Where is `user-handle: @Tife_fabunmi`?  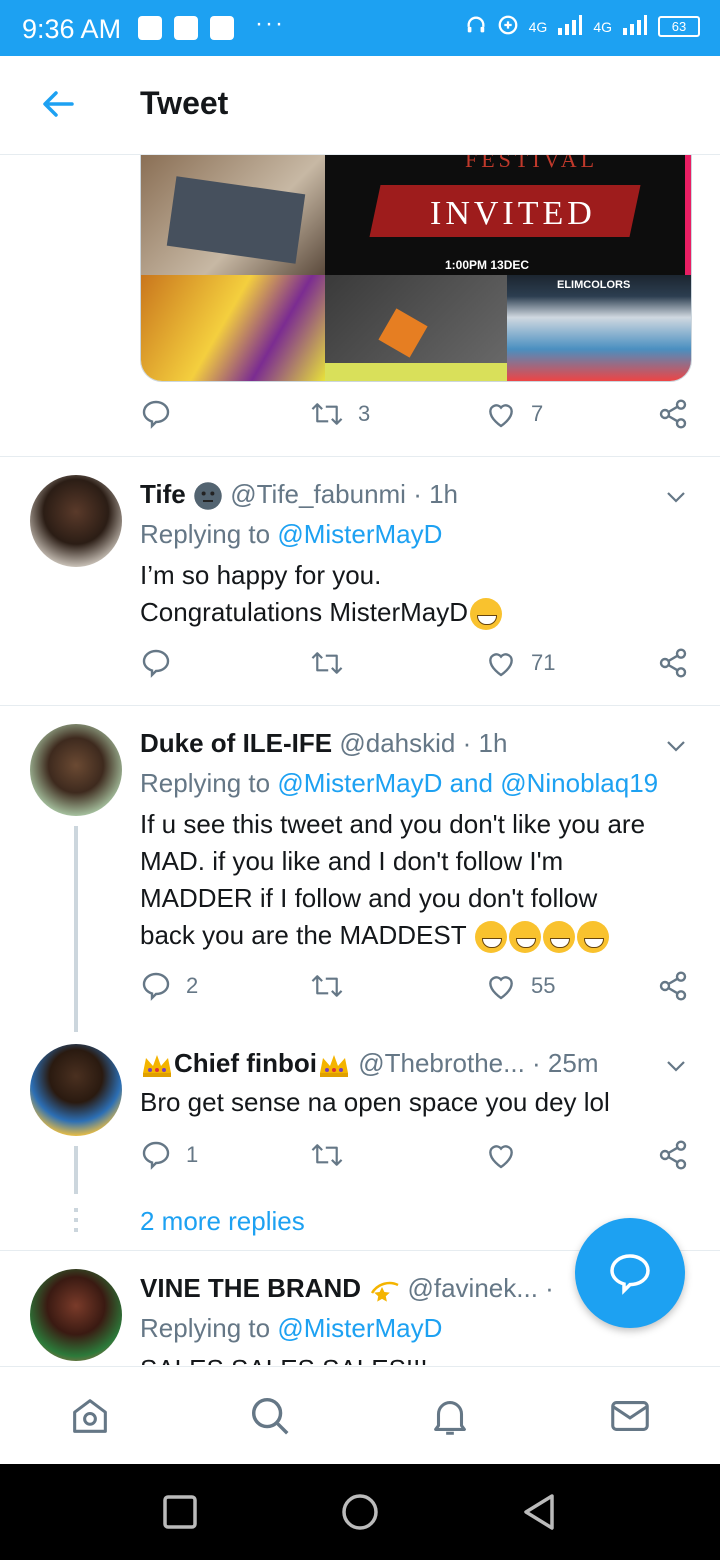
user-handle: @Tife_fabunmi is located at coordinates (318, 494).